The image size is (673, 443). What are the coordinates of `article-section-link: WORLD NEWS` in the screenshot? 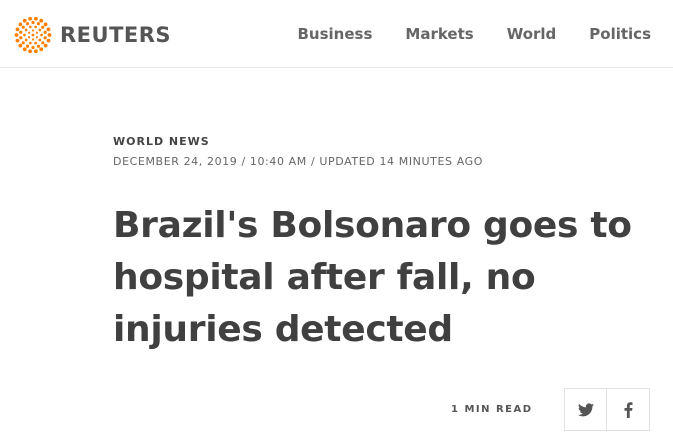 It's located at (161, 141).